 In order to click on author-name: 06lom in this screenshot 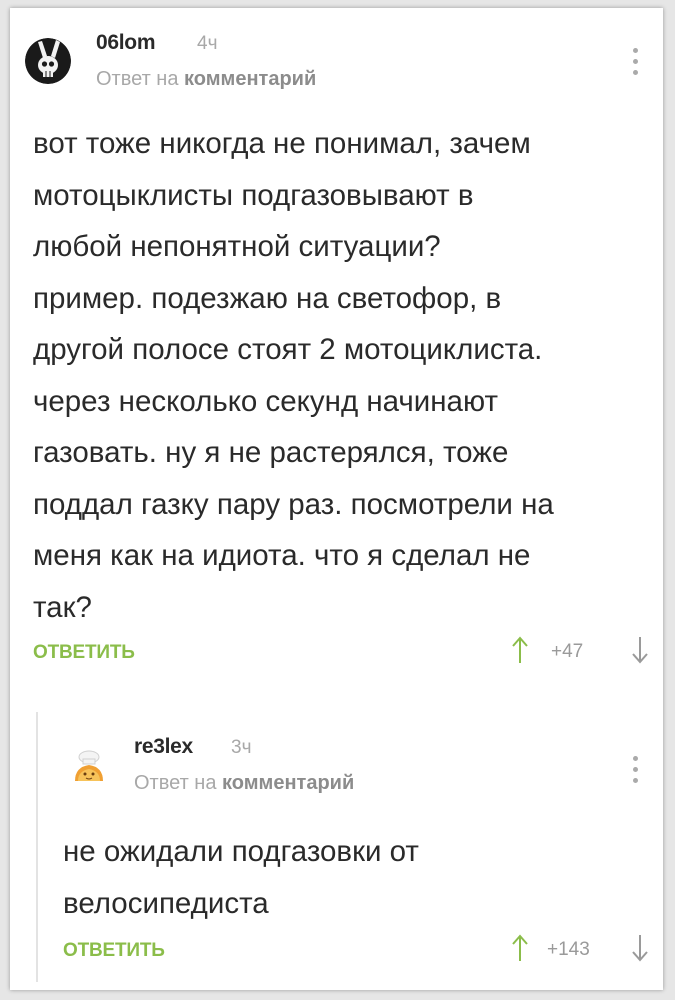, I will do `click(126, 43)`.